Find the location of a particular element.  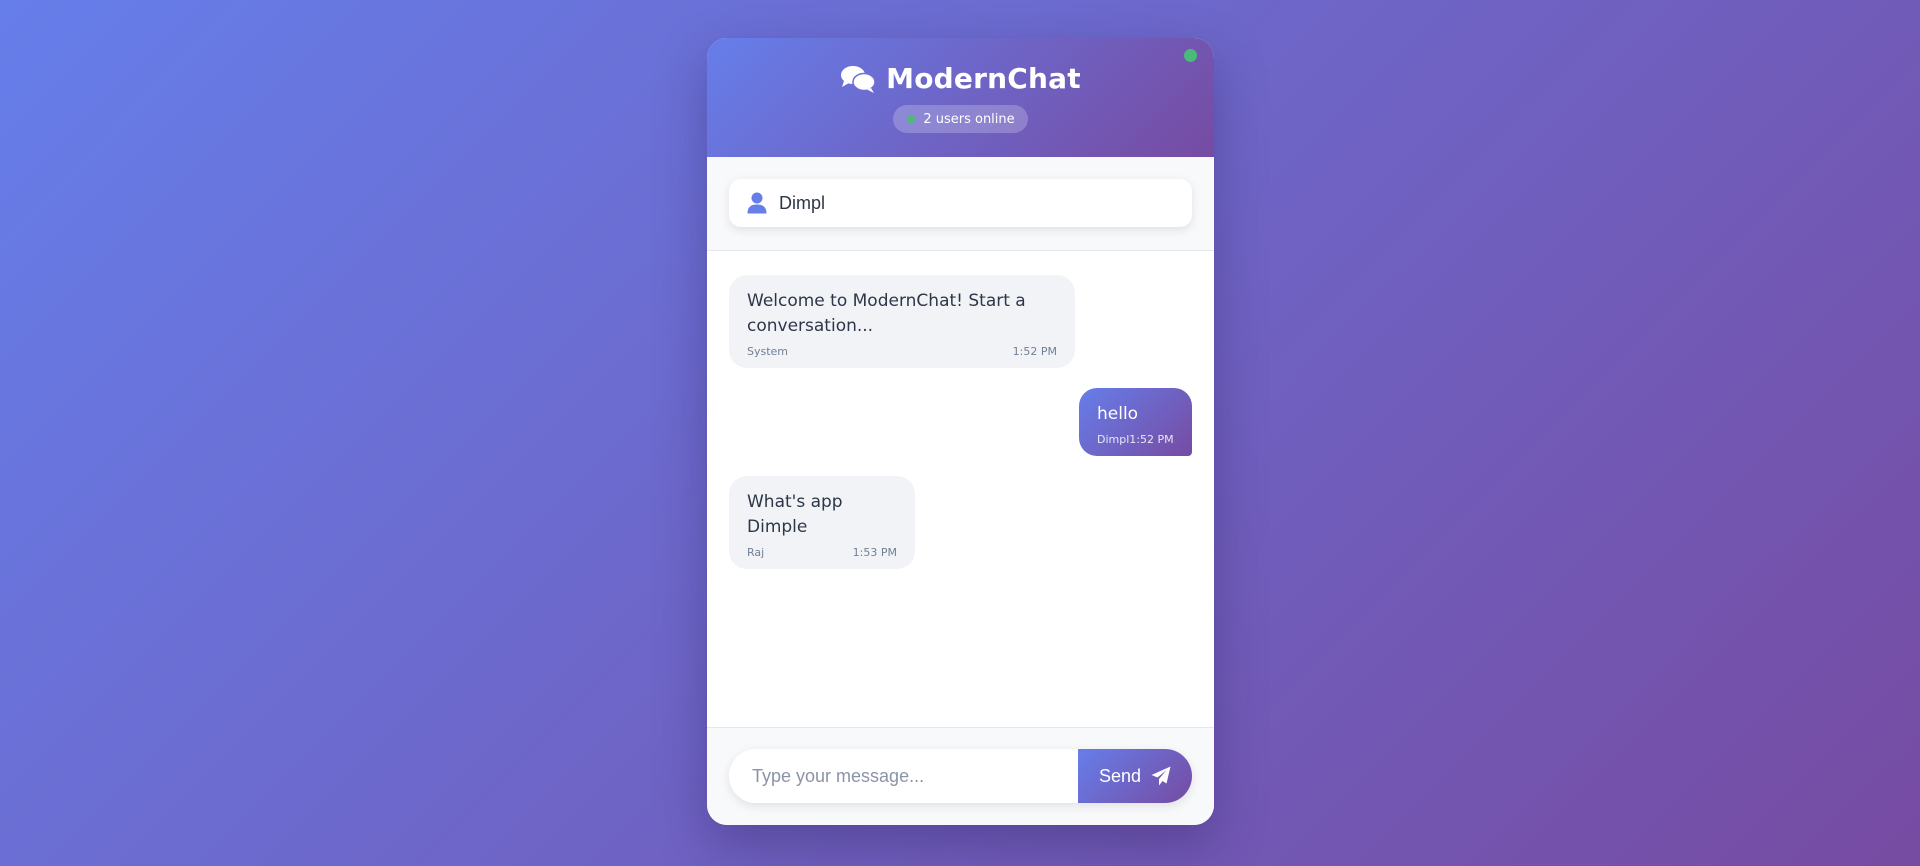

paper-plane-icon is located at coordinates (1161, 776).